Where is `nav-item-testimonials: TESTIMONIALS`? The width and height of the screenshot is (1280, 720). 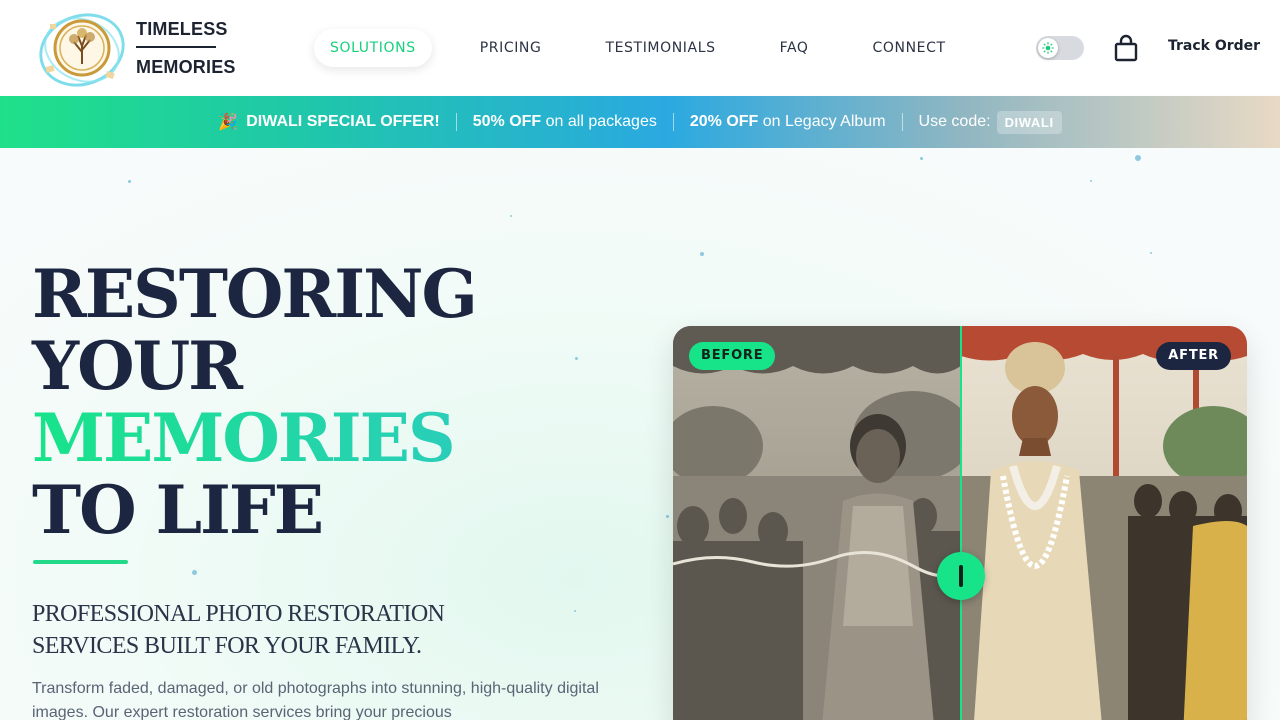 nav-item-testimonials: TESTIMONIALS is located at coordinates (660, 48).